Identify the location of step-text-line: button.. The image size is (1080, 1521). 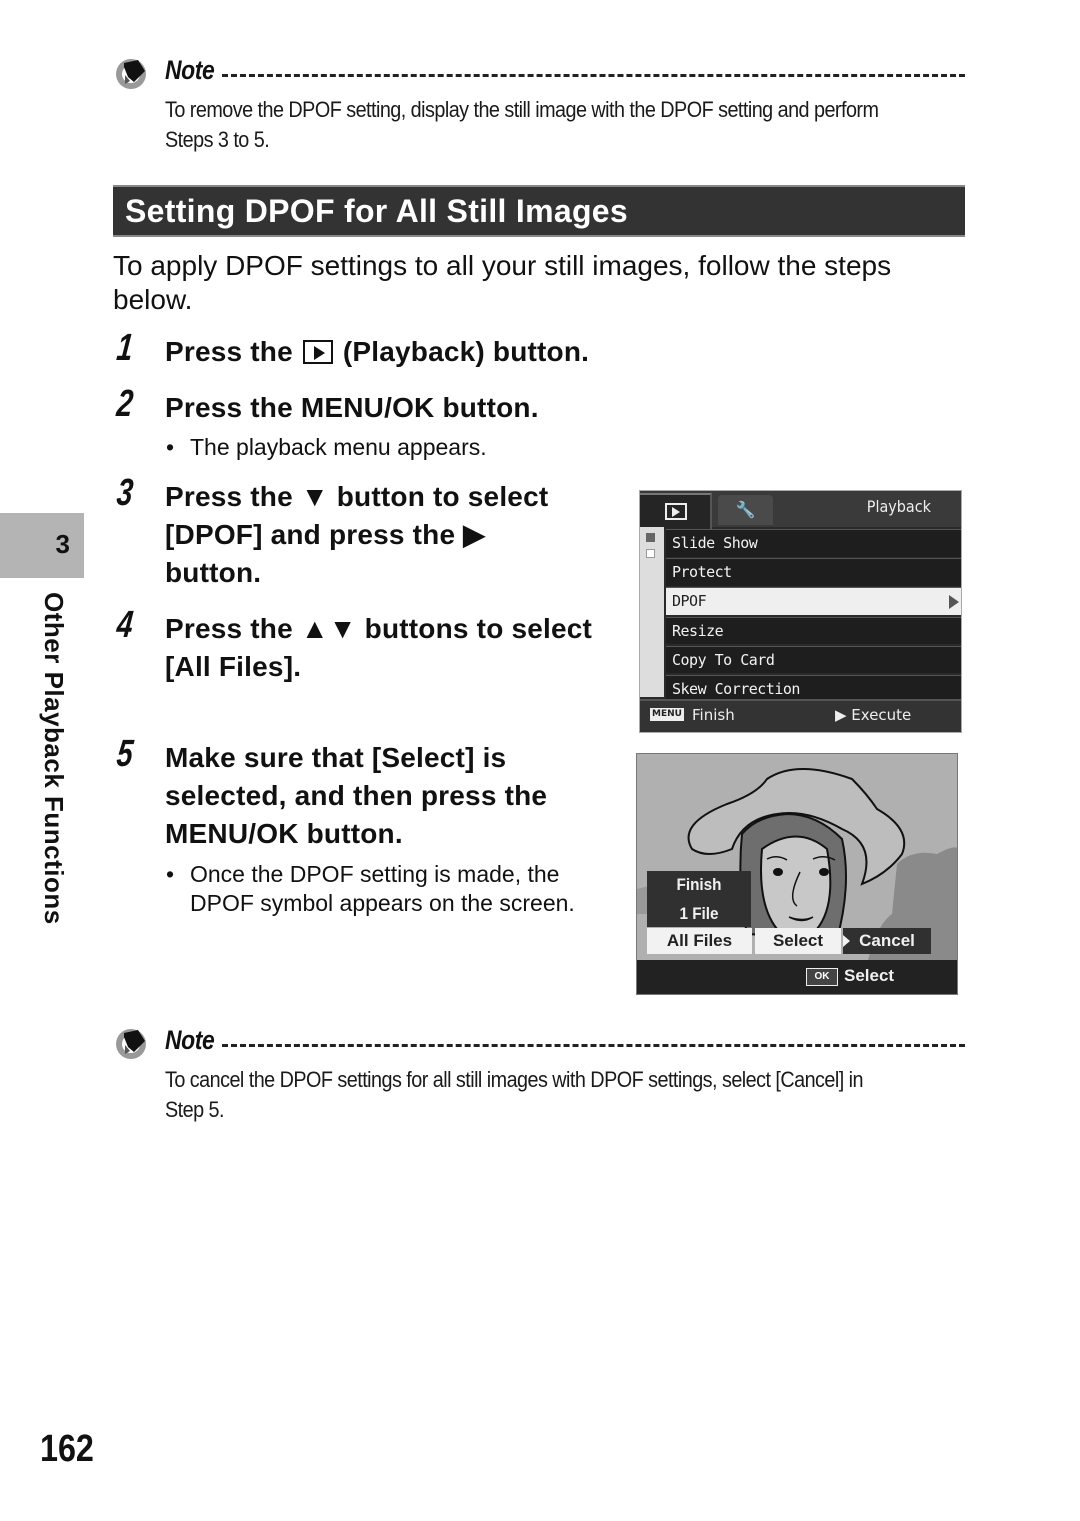
(213, 572).